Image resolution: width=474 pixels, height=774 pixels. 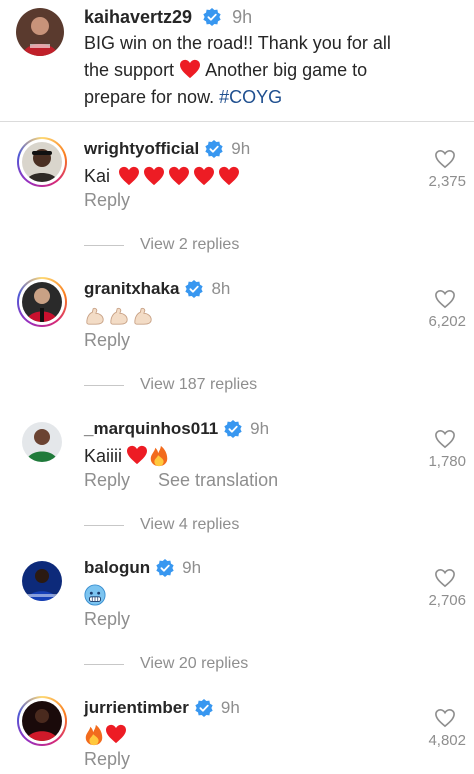 What do you see at coordinates (190, 244) in the screenshot?
I see `view-replies-label: View 2 replies` at bounding box center [190, 244].